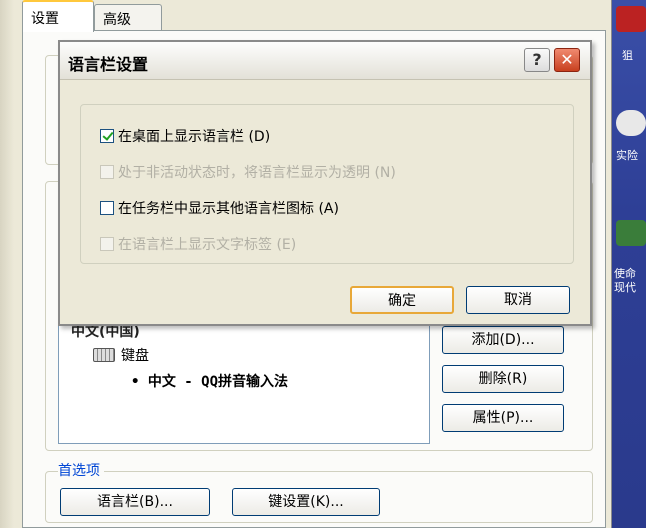  I want to click on tab-advanced: 高级, so click(128, 17).